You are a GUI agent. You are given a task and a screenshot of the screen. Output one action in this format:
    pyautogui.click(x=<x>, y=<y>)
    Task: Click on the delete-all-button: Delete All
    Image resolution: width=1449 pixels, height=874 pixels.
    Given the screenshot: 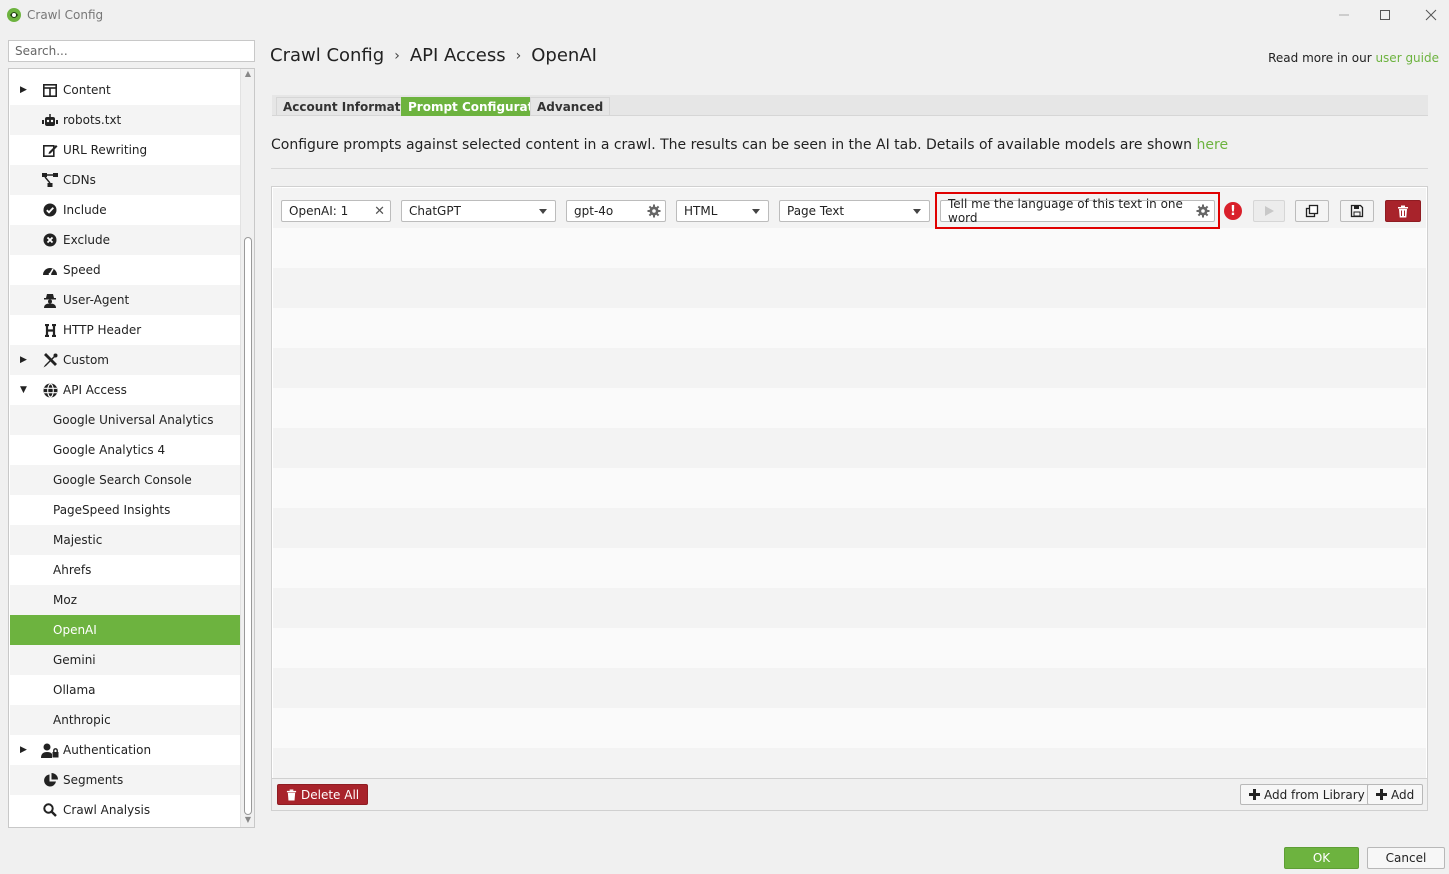 What is the action you would take?
    pyautogui.click(x=323, y=794)
    